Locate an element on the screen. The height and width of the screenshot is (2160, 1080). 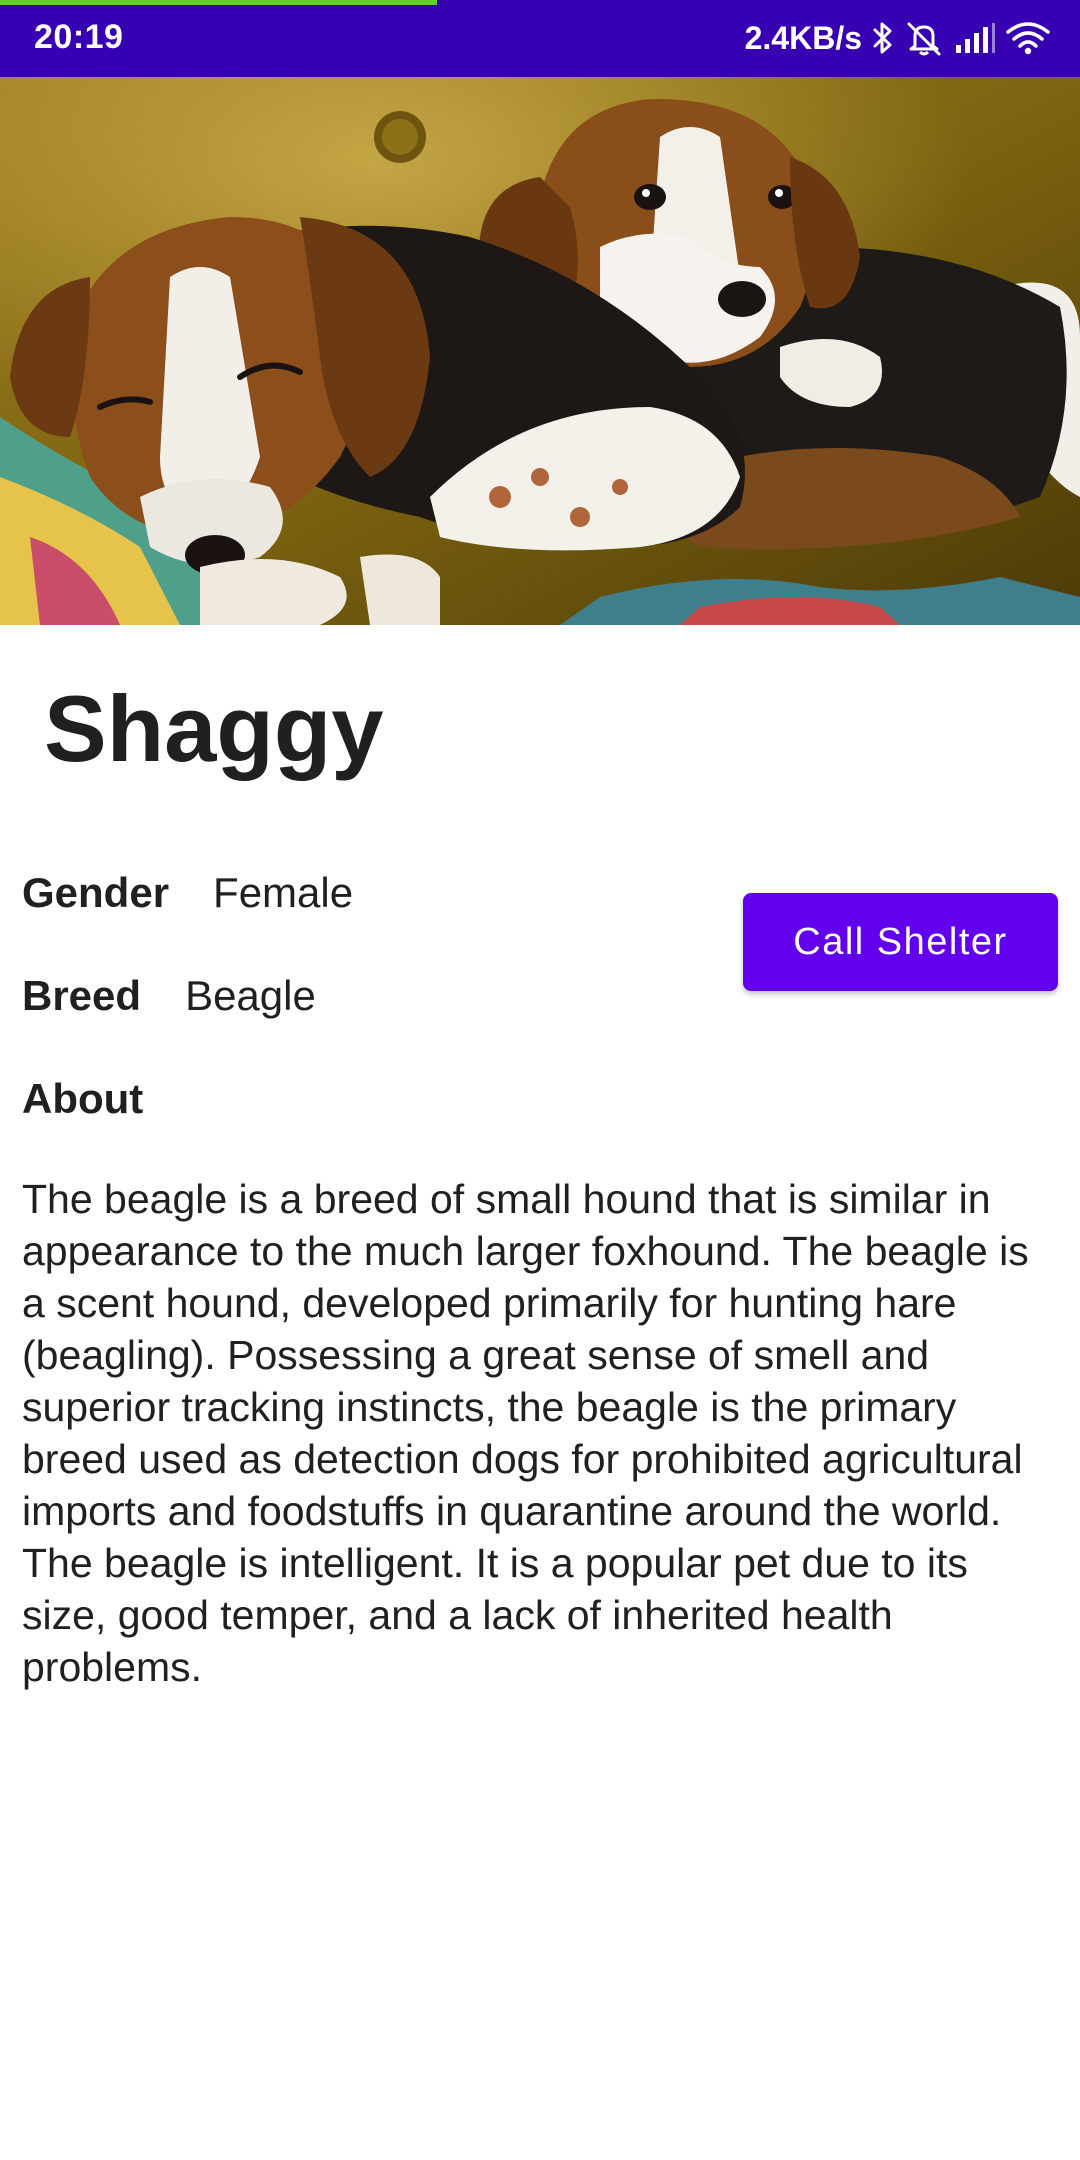
status-icons: 2.4KB/s is located at coordinates (897, 38).